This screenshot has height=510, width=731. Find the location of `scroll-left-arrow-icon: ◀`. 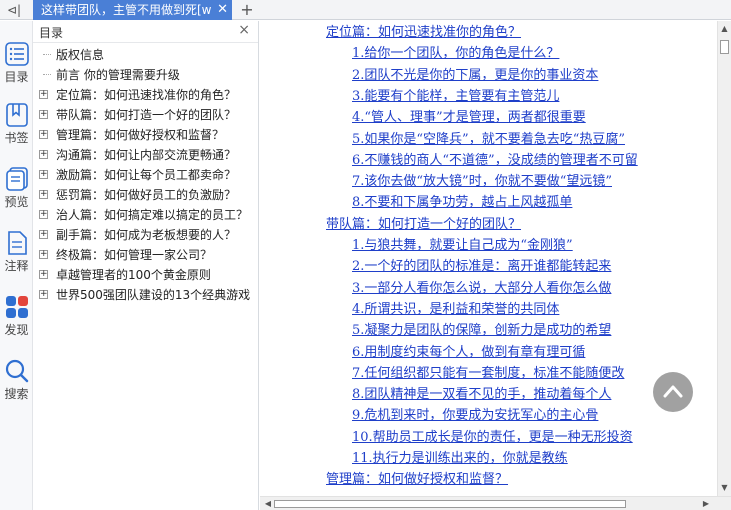

scroll-left-arrow-icon: ◀ is located at coordinates (268, 503).